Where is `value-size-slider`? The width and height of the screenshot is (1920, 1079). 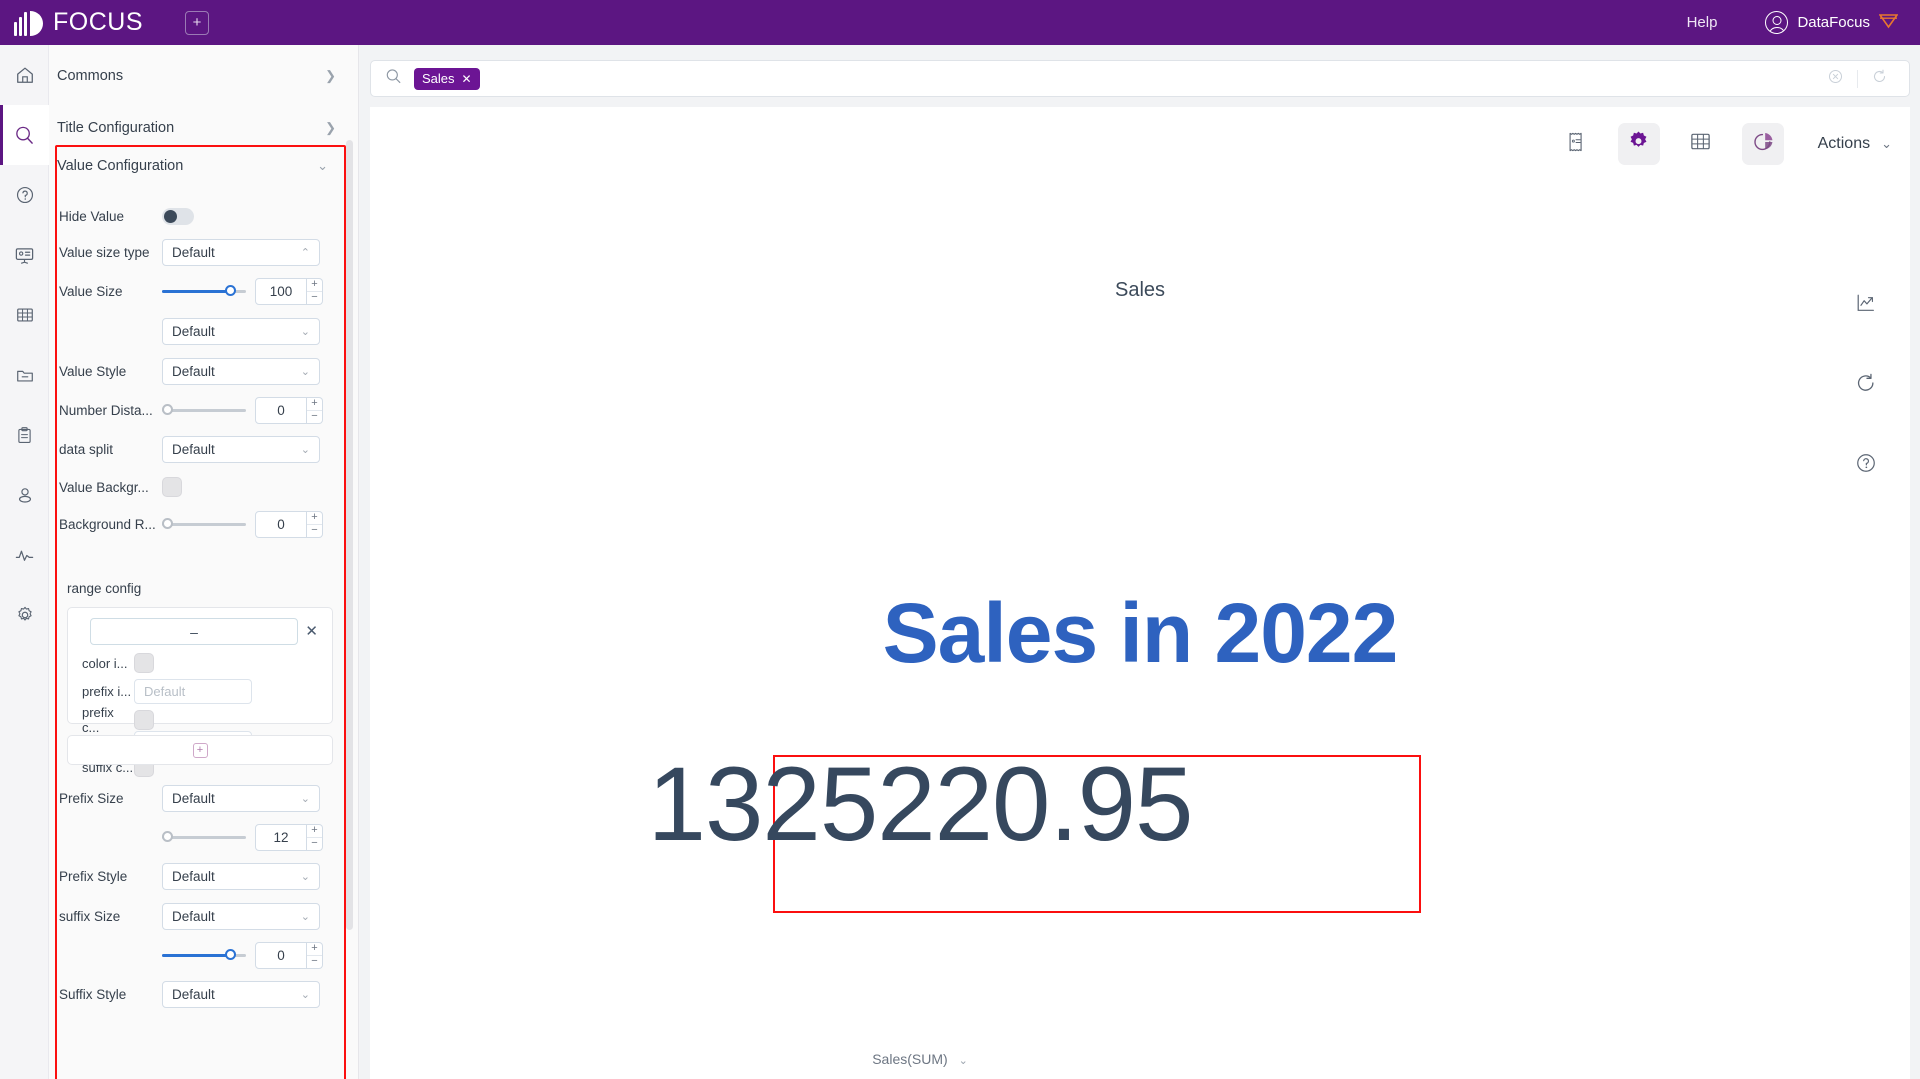 value-size-slider is located at coordinates (204, 291).